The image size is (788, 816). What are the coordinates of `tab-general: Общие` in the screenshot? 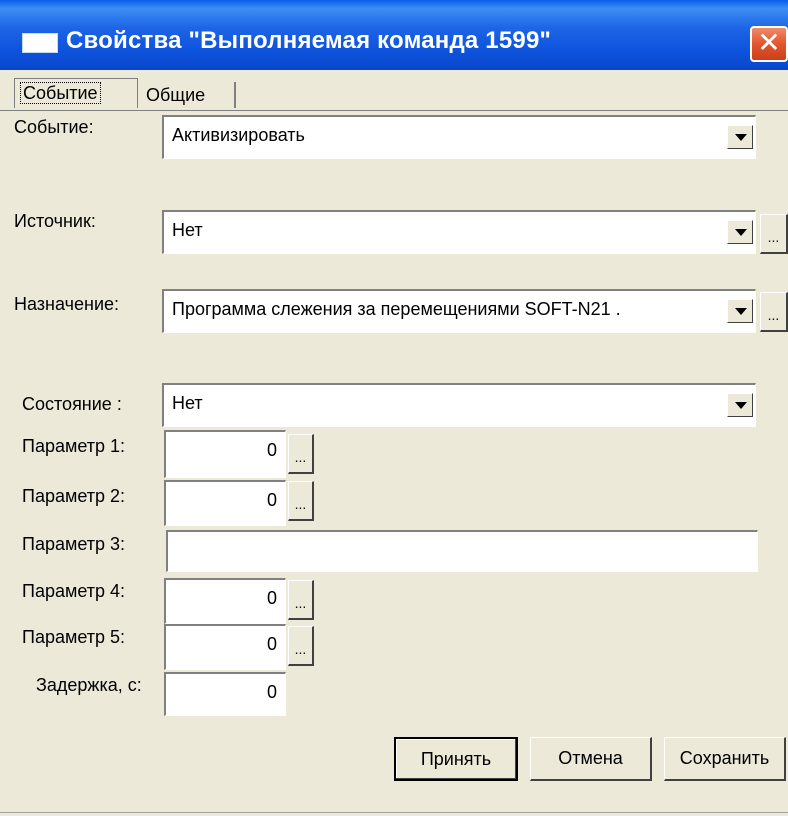 It's located at (188, 95).